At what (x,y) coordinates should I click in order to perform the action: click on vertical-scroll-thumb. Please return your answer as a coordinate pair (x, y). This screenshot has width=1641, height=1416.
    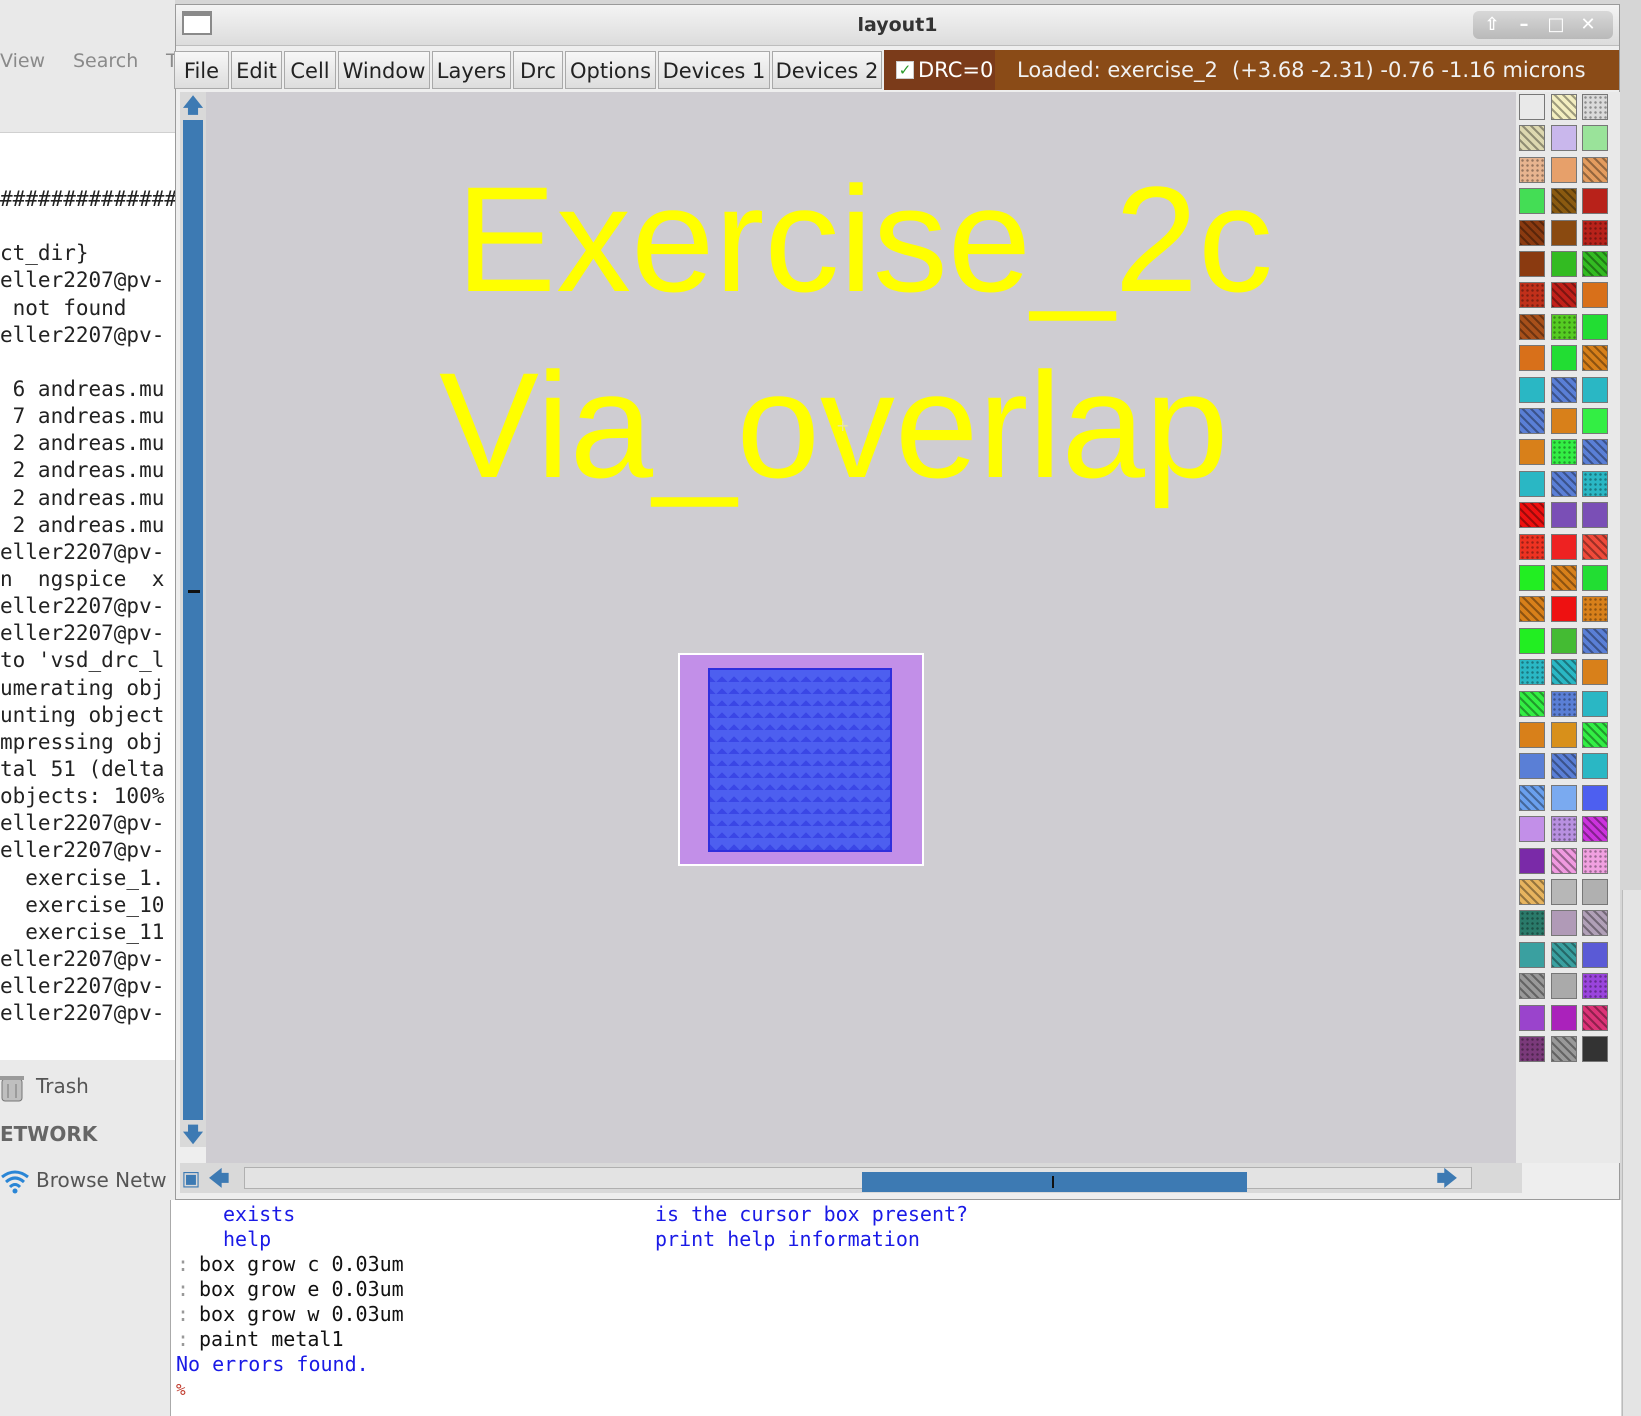
    Looking at the image, I should click on (193, 620).